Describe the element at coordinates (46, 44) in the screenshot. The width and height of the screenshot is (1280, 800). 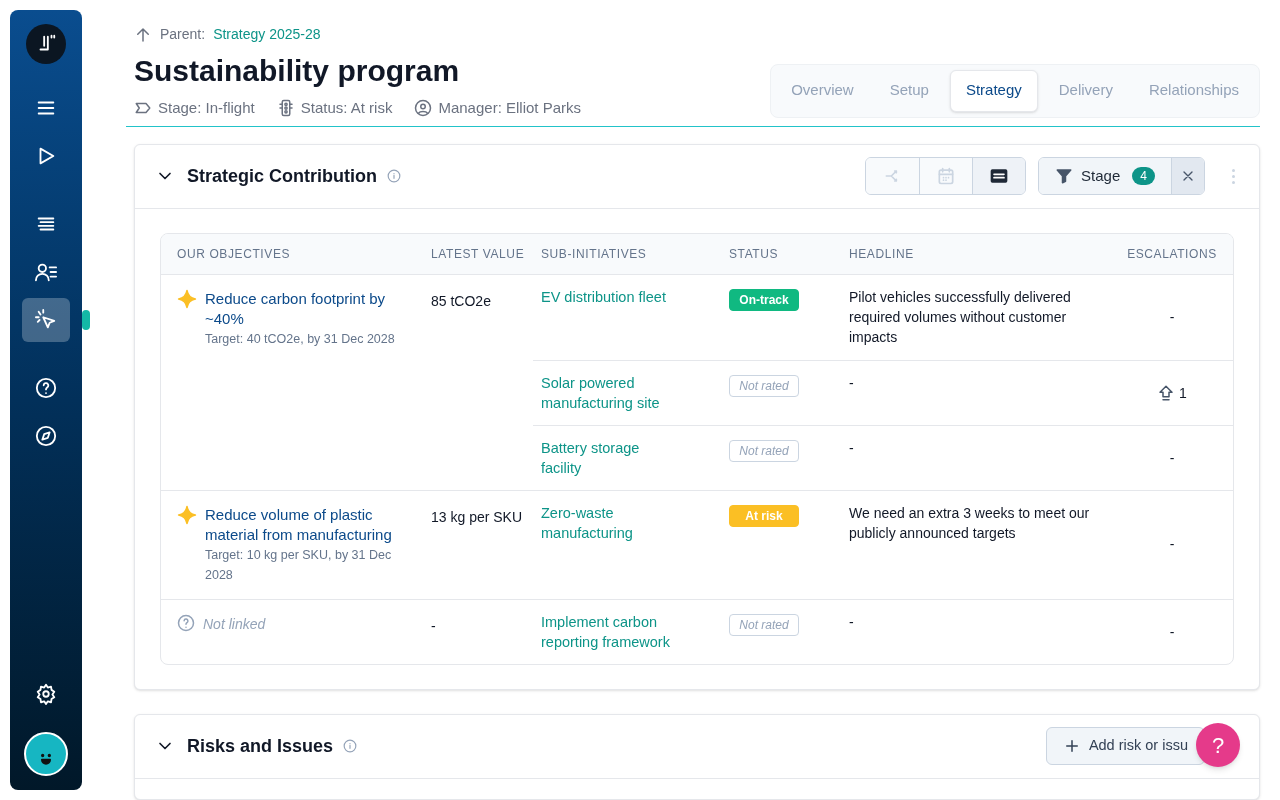
I see `app-logo` at that location.